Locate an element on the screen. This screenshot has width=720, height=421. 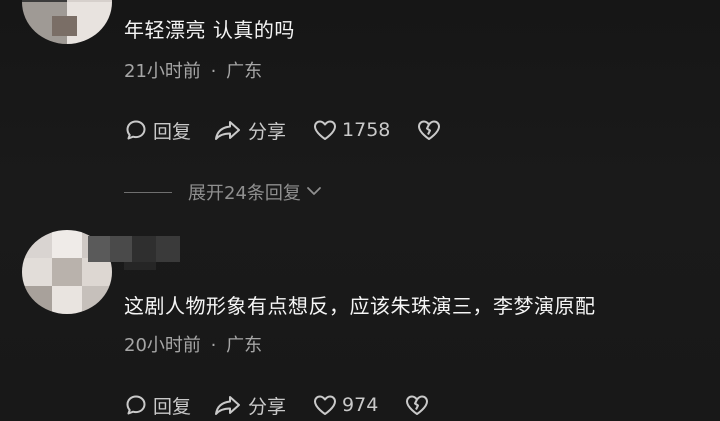
like-button: 1758 is located at coordinates (351, 130).